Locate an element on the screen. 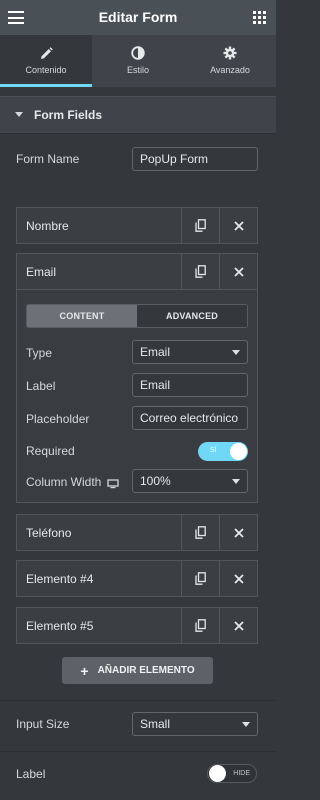 The width and height of the screenshot is (320, 800). field-item-label: Email is located at coordinates (41, 272).